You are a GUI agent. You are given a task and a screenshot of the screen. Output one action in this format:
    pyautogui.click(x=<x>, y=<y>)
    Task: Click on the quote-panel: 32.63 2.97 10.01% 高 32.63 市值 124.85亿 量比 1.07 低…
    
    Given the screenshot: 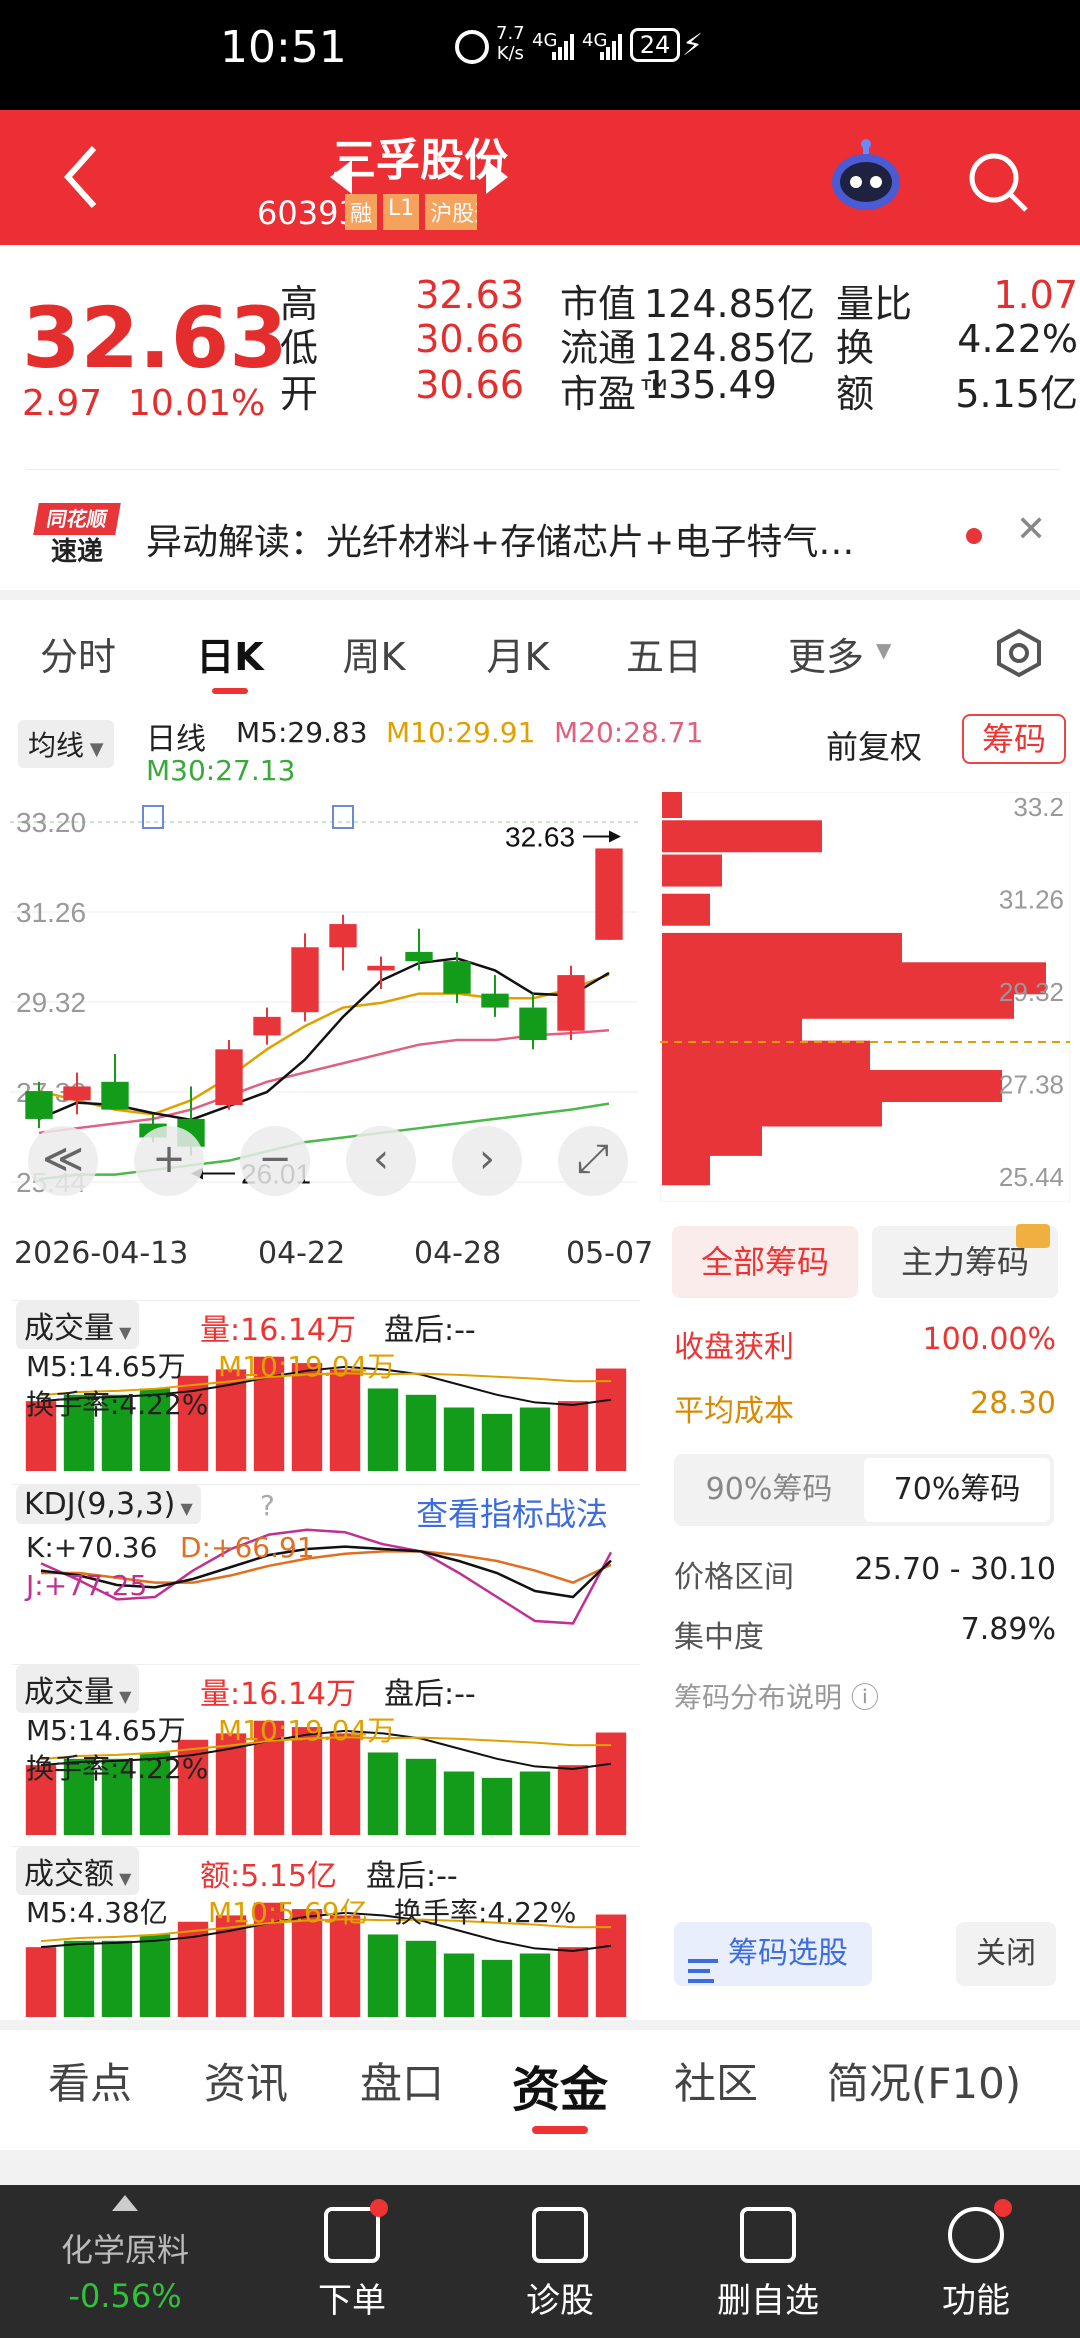 What is the action you would take?
    pyautogui.click(x=540, y=417)
    